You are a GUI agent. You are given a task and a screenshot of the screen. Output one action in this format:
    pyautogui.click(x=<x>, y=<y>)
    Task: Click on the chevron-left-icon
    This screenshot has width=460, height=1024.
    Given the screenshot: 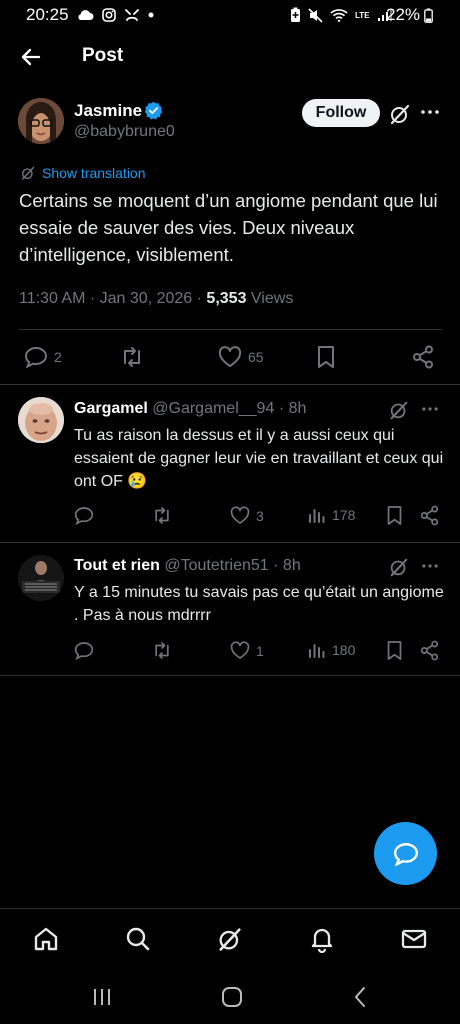 What is the action you would take?
    pyautogui.click(x=359, y=997)
    